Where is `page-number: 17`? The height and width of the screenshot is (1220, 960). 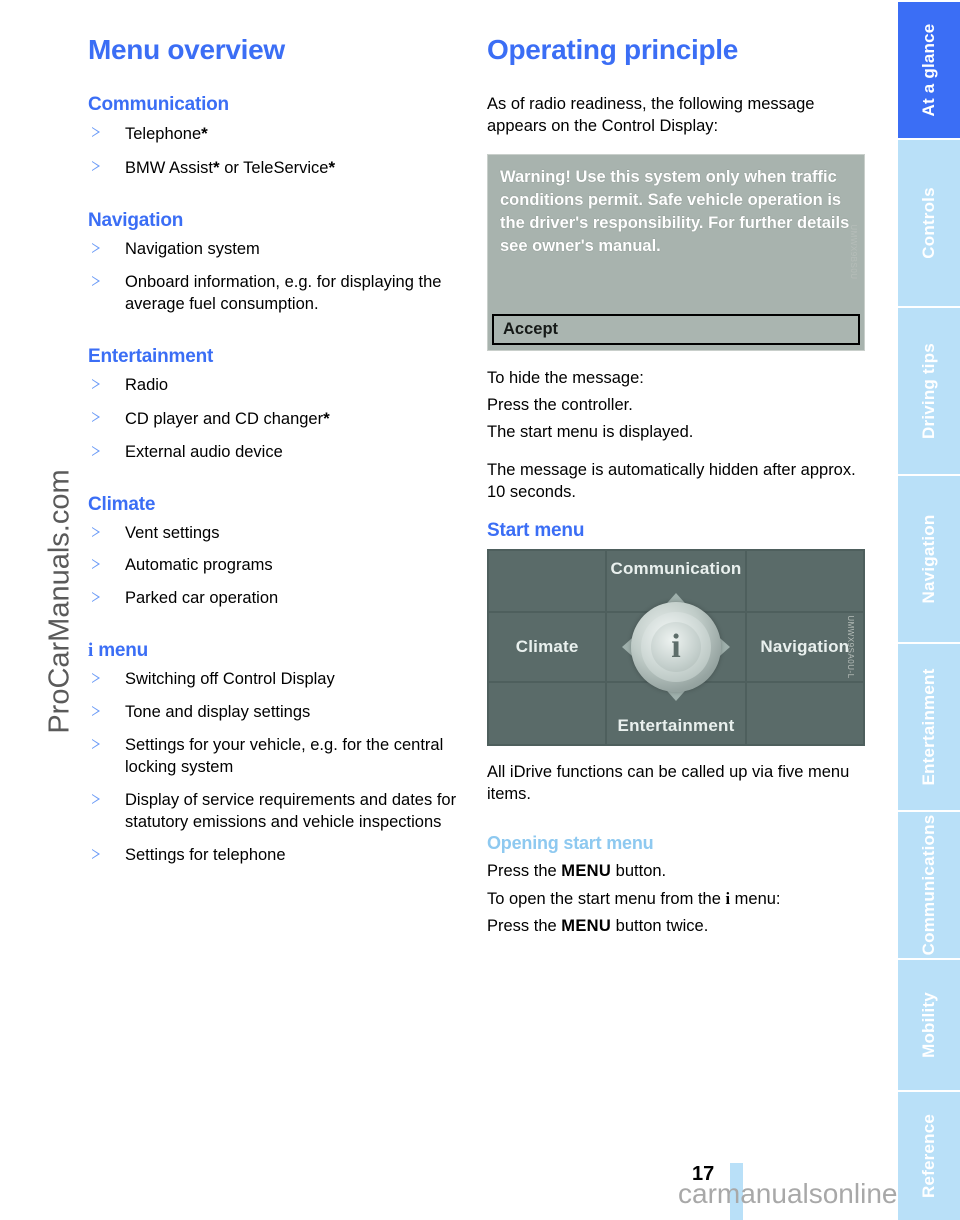
page-number: 17 is located at coordinates (703, 1174).